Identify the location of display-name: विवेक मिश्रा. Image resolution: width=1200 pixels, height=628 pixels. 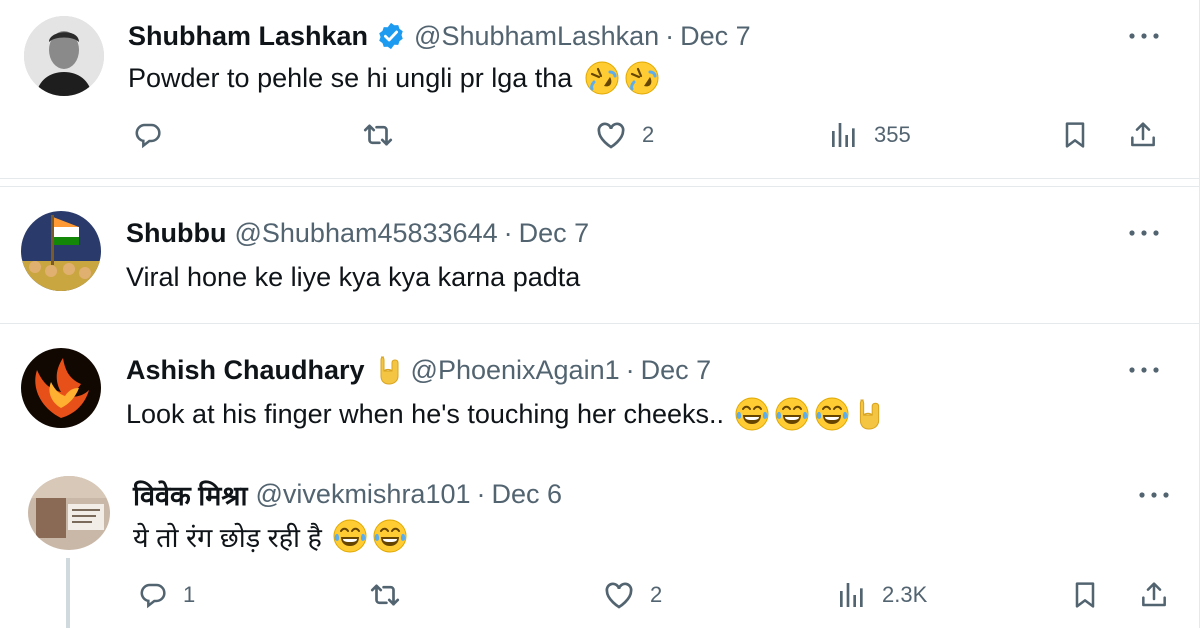
(190, 494).